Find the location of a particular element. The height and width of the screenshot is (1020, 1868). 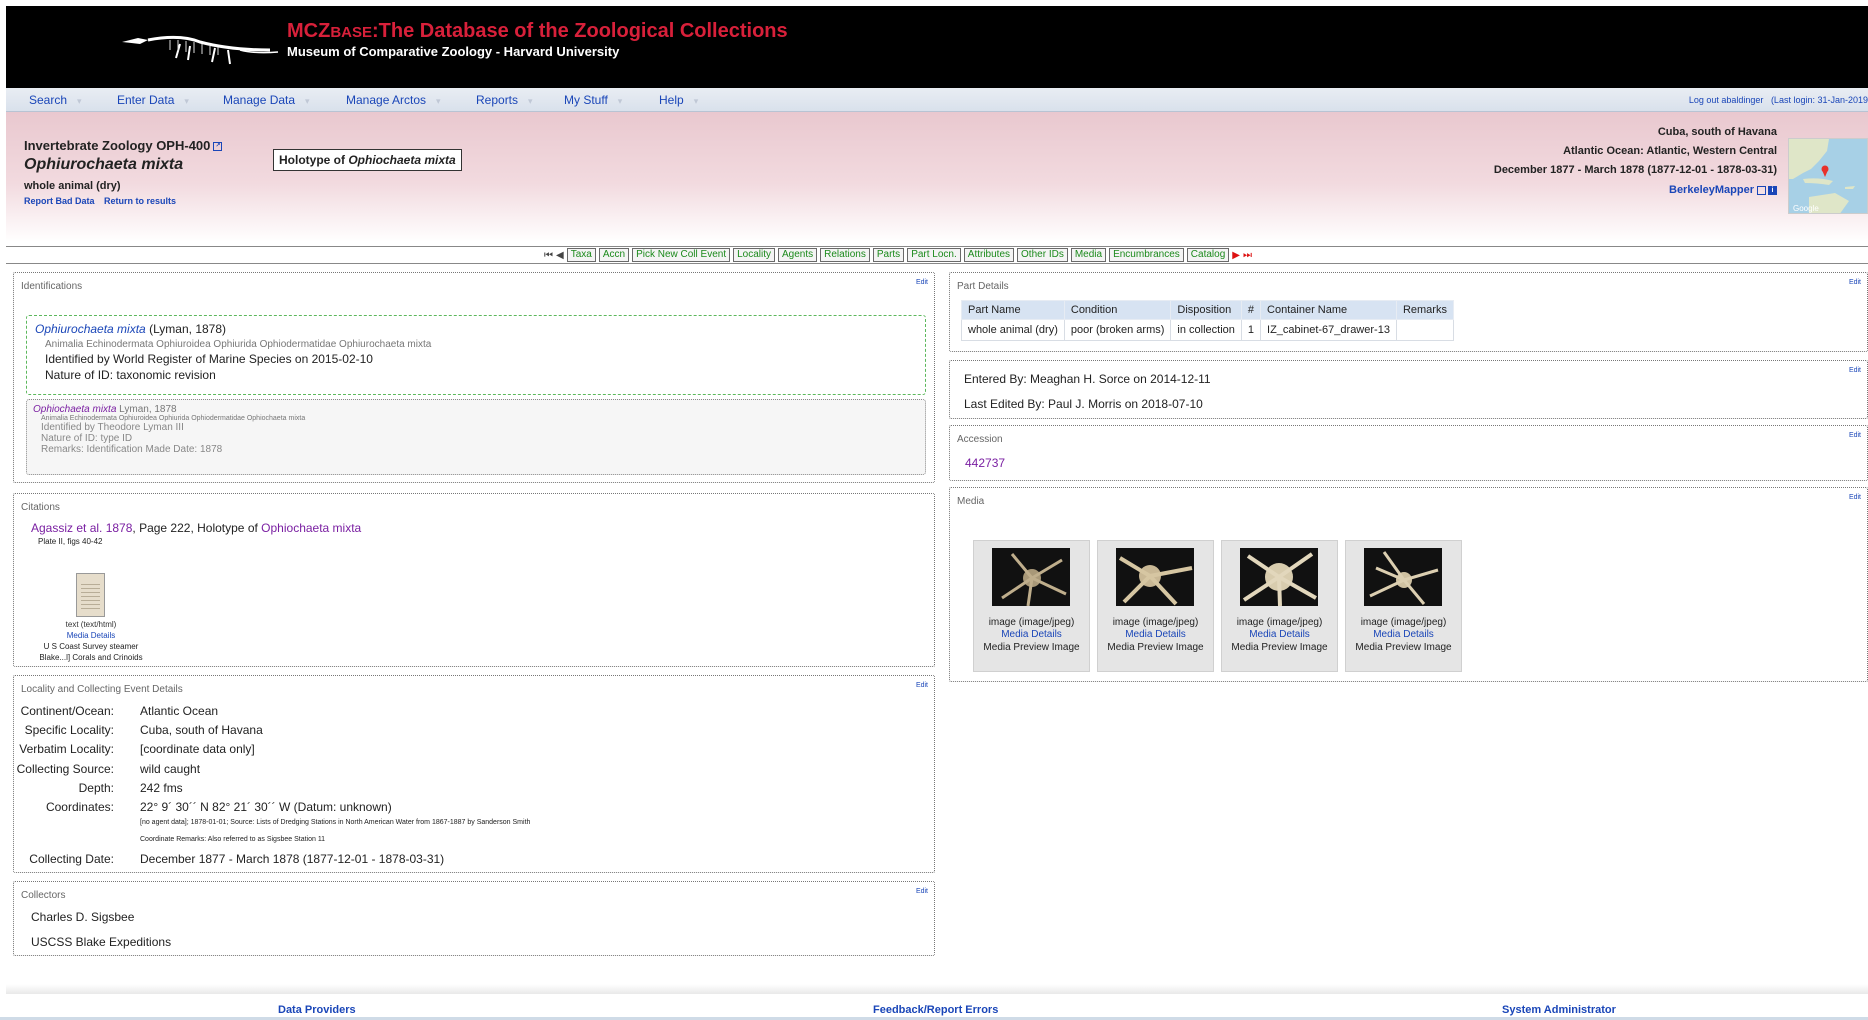

nav-taxa-button: Taxa is located at coordinates (581, 255).